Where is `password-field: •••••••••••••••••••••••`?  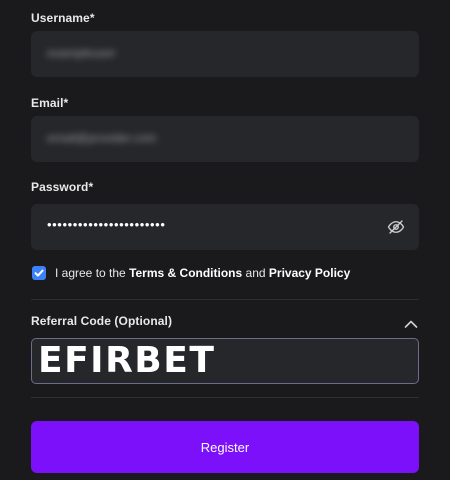 password-field: ••••••••••••••••••••••• is located at coordinates (225, 227).